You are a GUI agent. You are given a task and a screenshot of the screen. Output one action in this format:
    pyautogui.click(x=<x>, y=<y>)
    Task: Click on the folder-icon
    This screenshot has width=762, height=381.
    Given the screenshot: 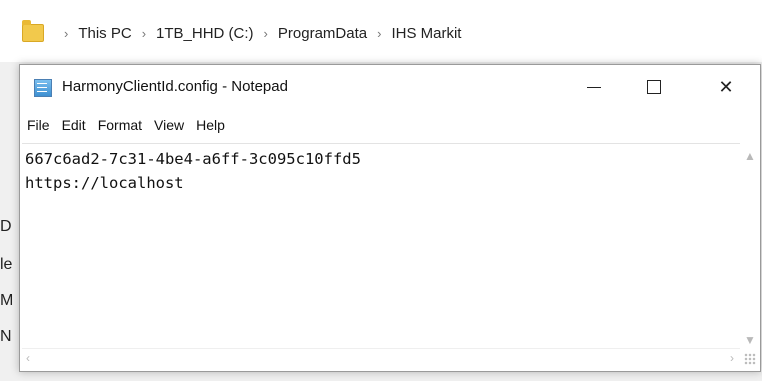 What is the action you would take?
    pyautogui.click(x=33, y=31)
    